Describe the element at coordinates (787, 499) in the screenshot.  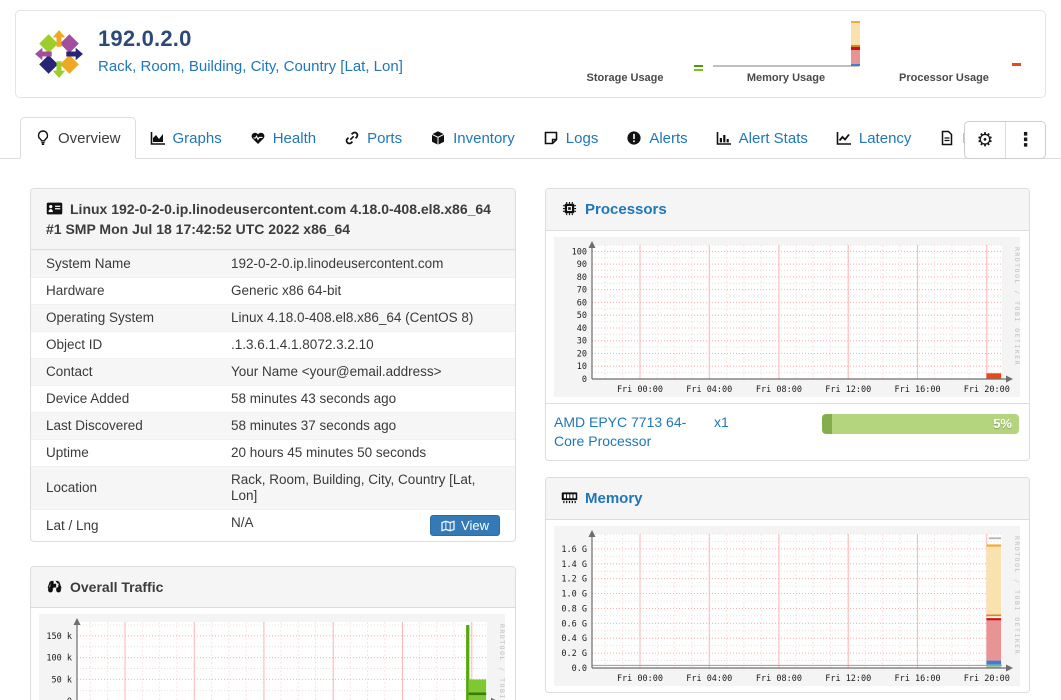
I see `memory-panel-heading: Memory` at that location.